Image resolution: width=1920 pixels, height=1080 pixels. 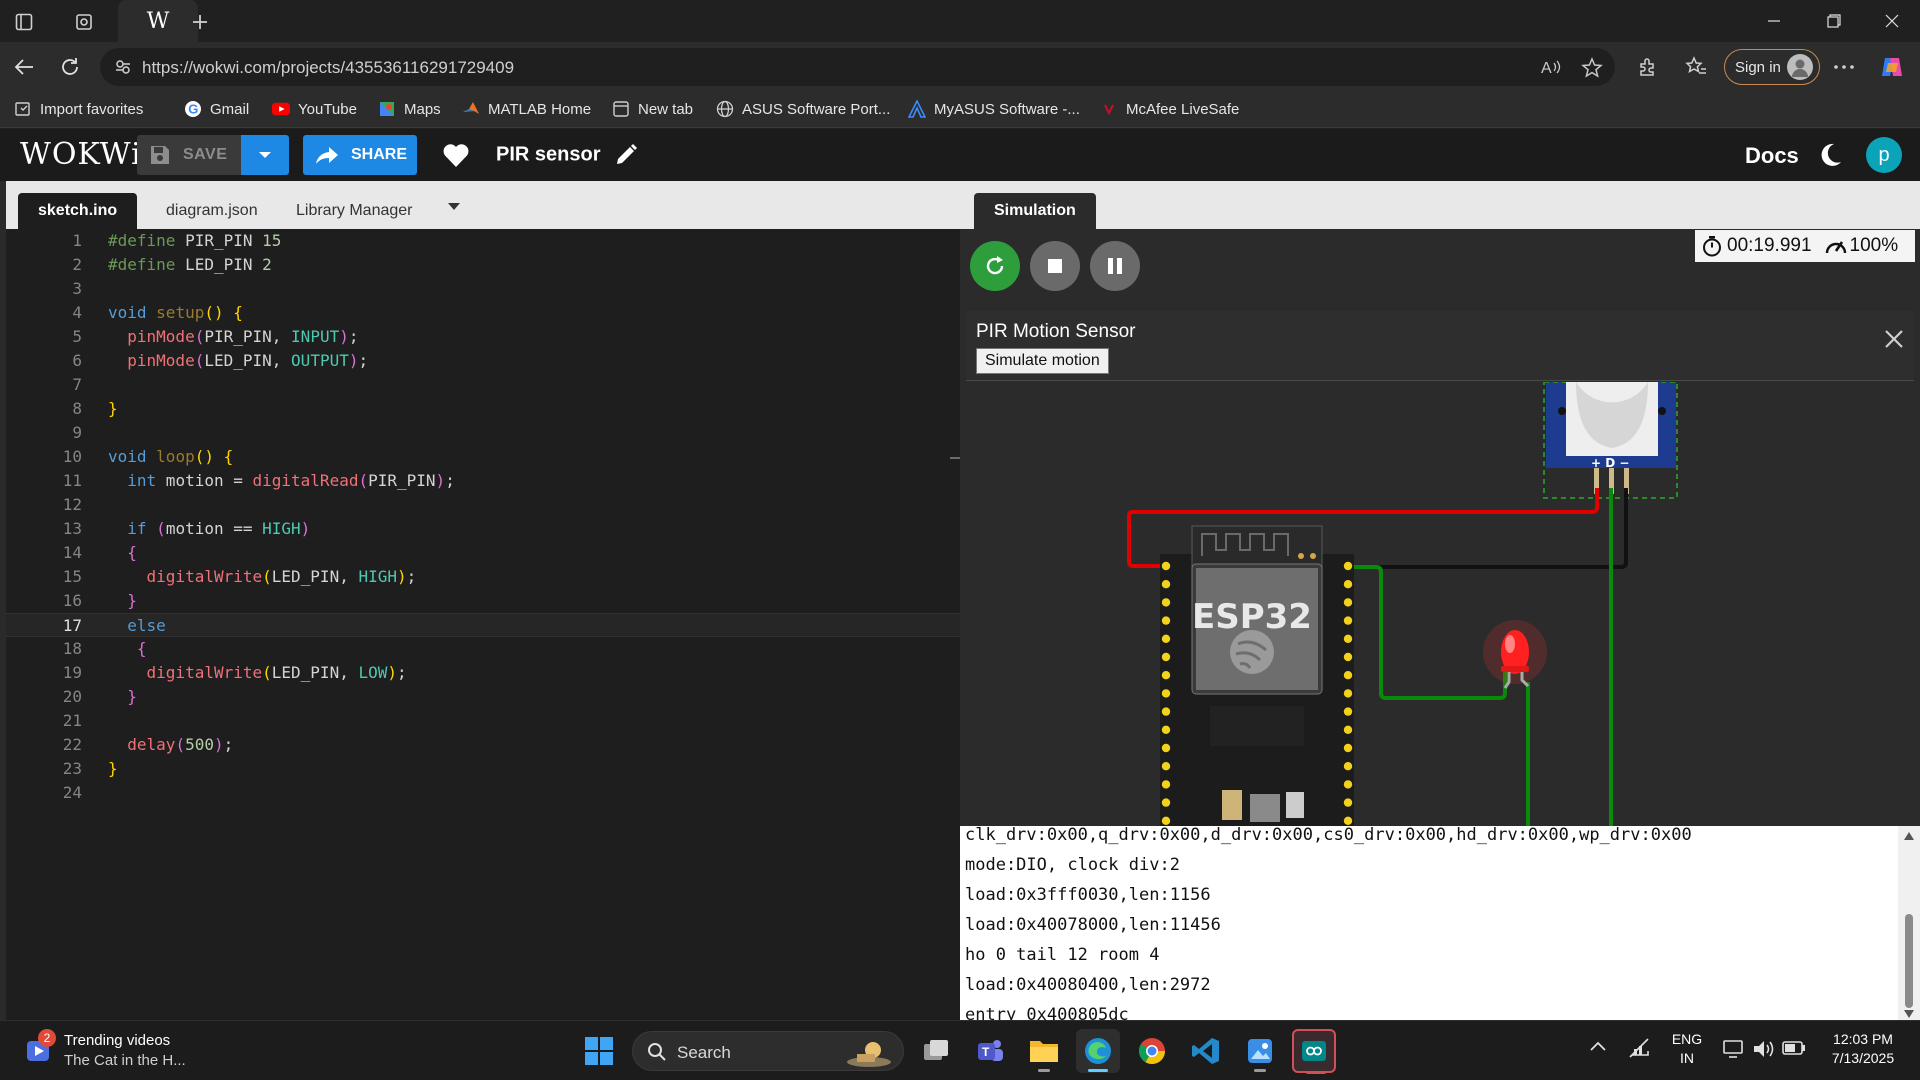 I want to click on close-panel-icon, so click(x=1894, y=339).